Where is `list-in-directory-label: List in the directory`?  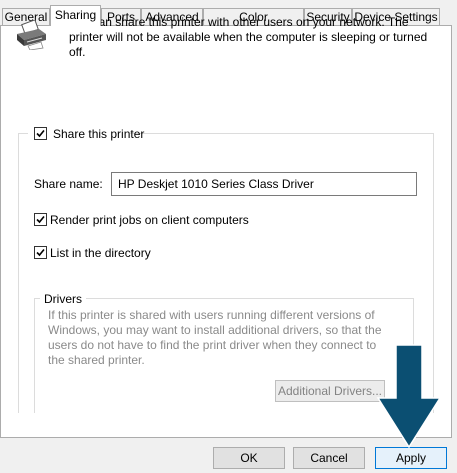
list-in-directory-label: List in the directory is located at coordinates (100, 253).